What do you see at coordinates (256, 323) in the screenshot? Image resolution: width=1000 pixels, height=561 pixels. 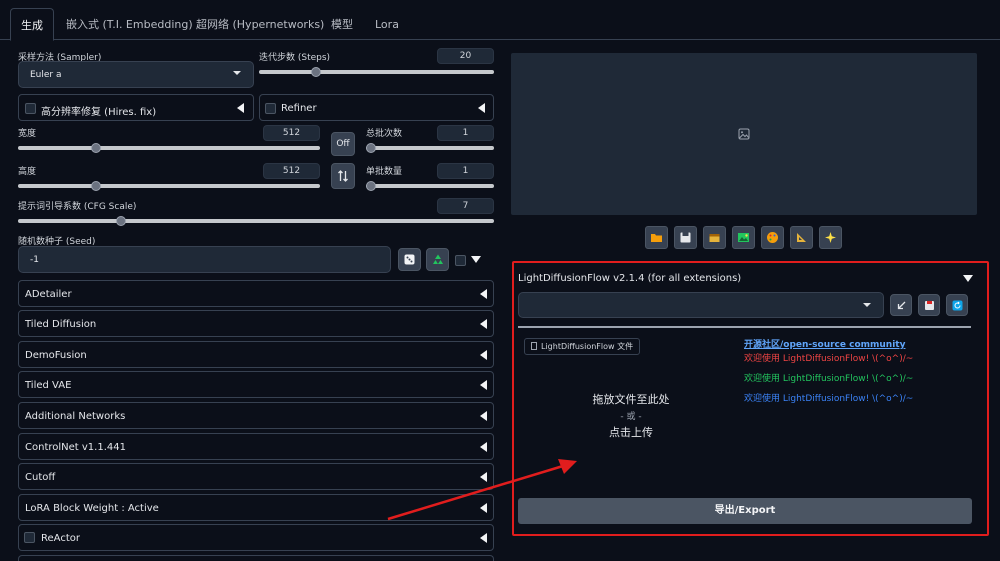 I see `tiled-diffusion-accordion: Tiled Diffusion` at bounding box center [256, 323].